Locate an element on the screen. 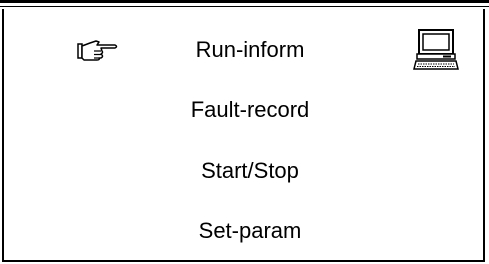 This screenshot has width=489, height=264. menu-item-start-stop: Start/Stop is located at coordinates (250, 171).